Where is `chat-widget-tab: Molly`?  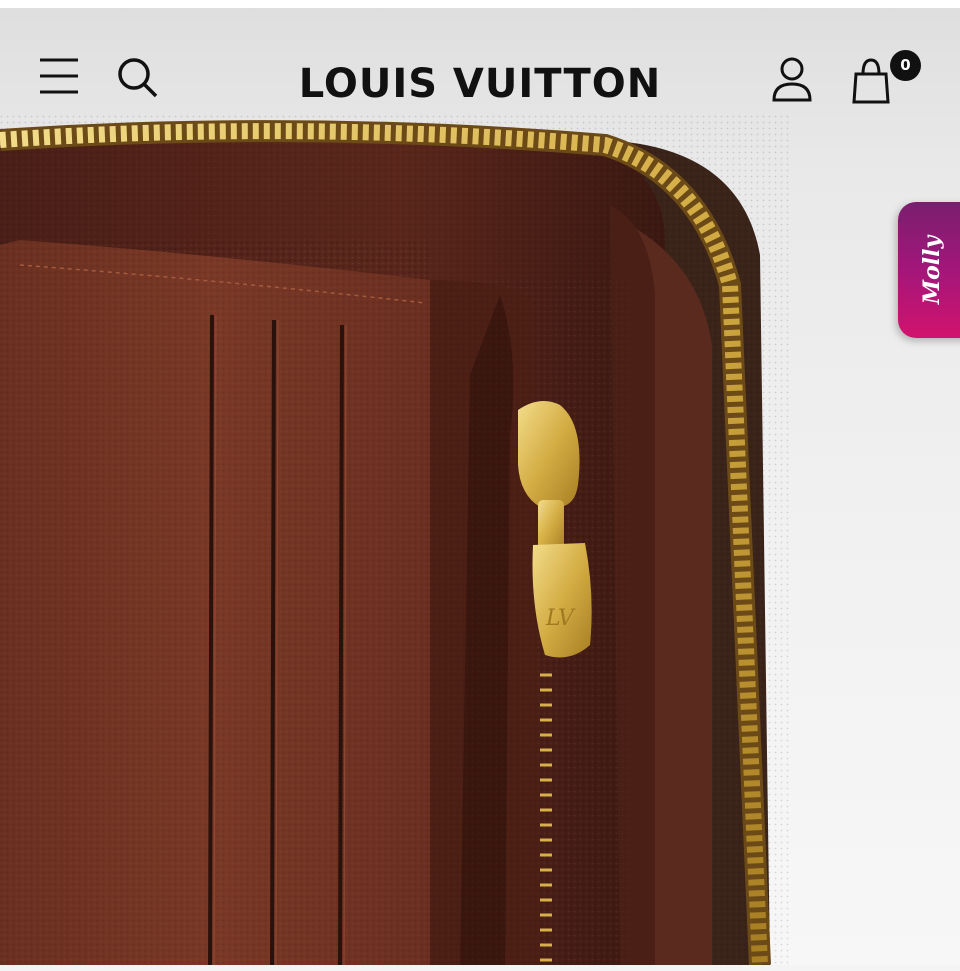 chat-widget-tab: Molly is located at coordinates (929, 270).